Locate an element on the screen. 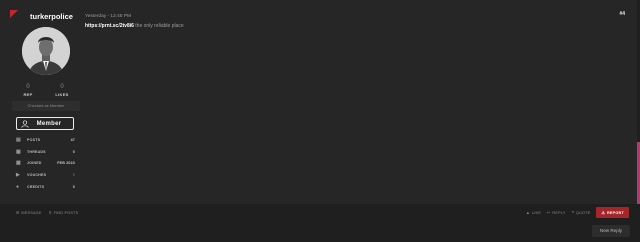 The height and width of the screenshot is (242, 640). thumbs-up-icon: ▲ is located at coordinates (528, 212).